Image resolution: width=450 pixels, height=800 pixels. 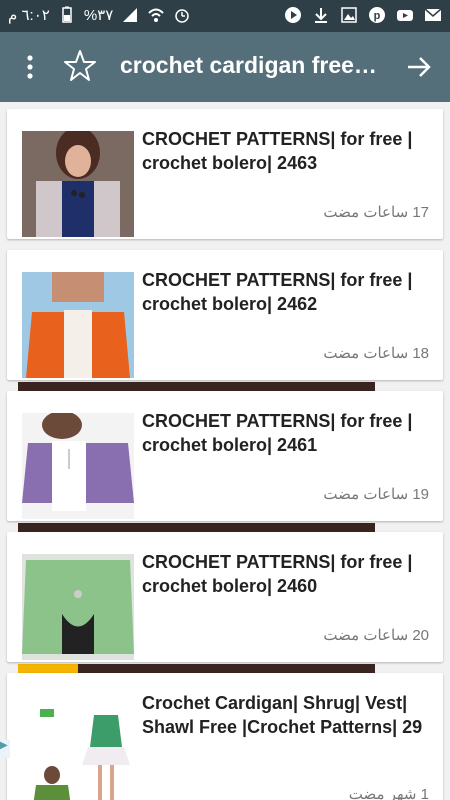 I want to click on item-time: 1 شهر مضت, so click(x=388, y=793).